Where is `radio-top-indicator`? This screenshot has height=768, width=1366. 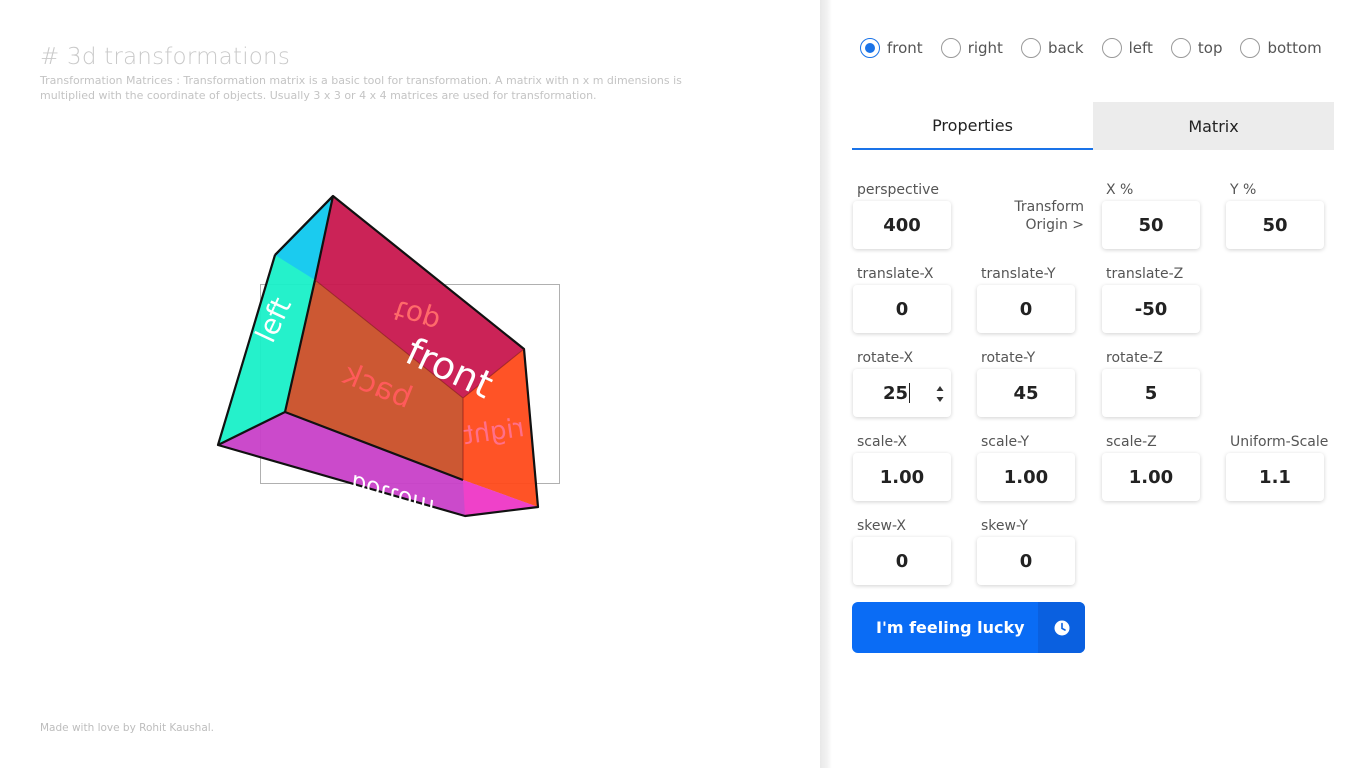 radio-top-indicator is located at coordinates (1180, 48).